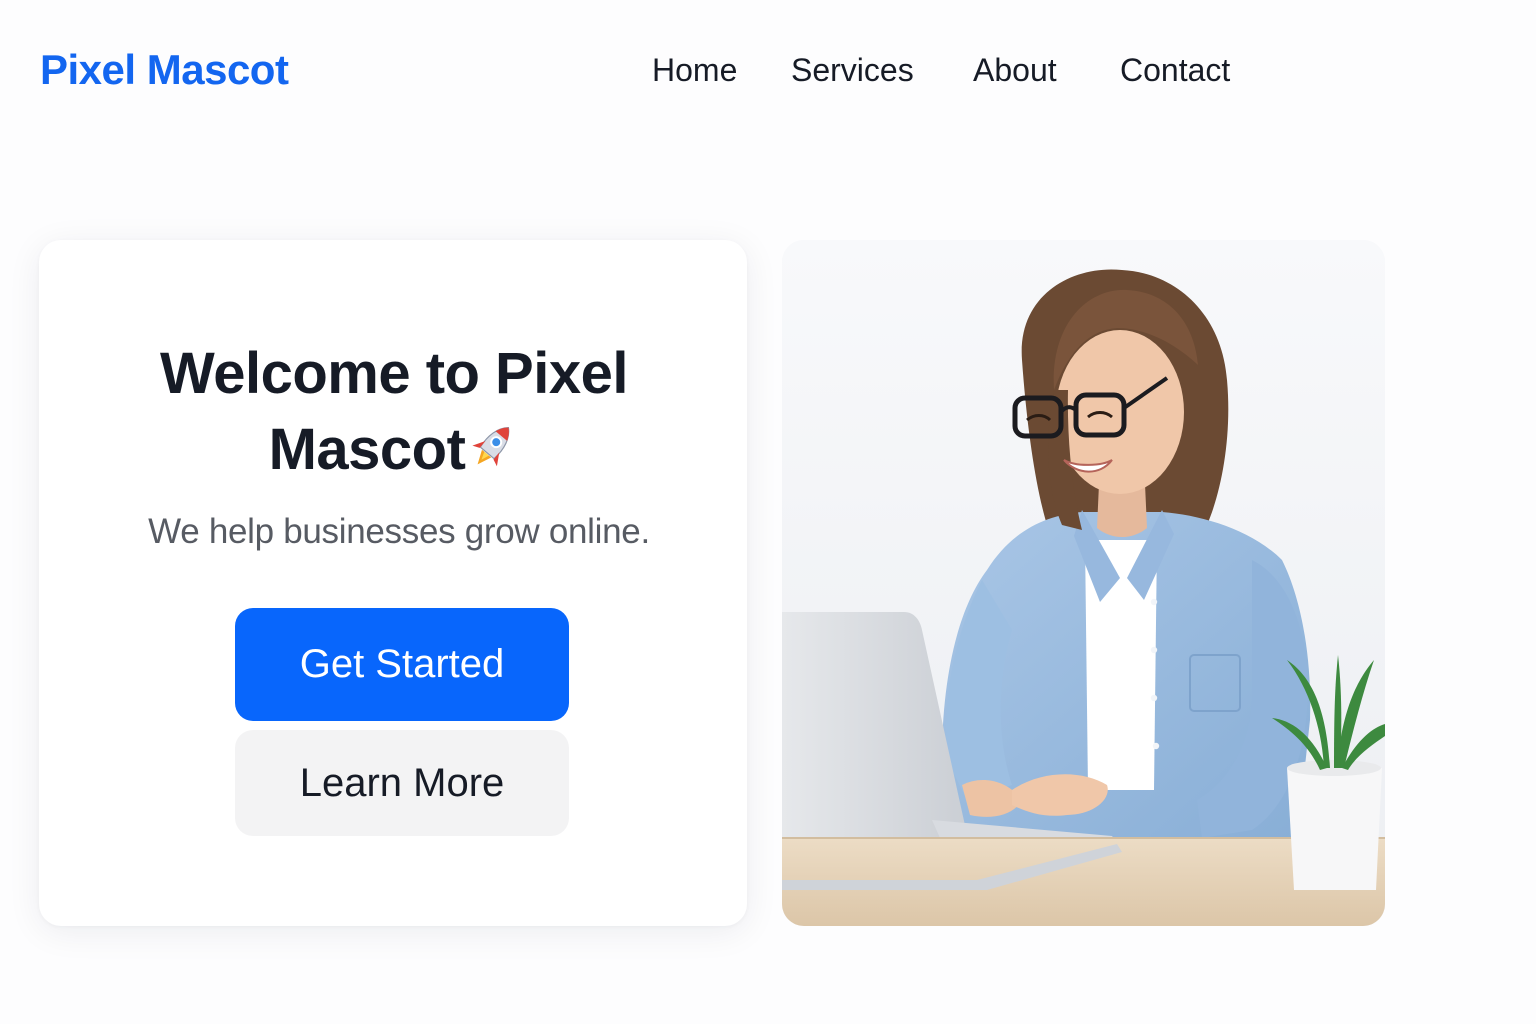 The width and height of the screenshot is (1536, 1024). Describe the element at coordinates (394, 373) in the screenshot. I see `hero-title-line1: Welcome to Pixel` at that location.